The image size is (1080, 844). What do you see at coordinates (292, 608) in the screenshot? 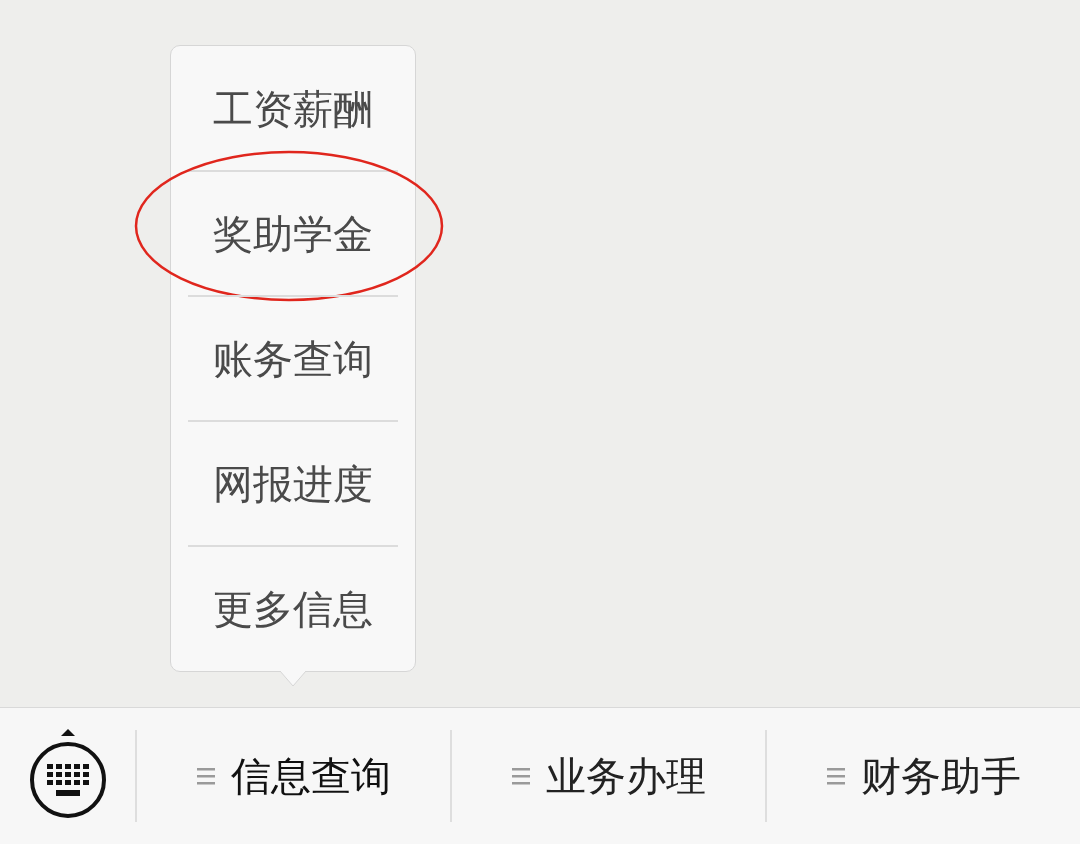
I see `menu-item: 更多信息` at bounding box center [292, 608].